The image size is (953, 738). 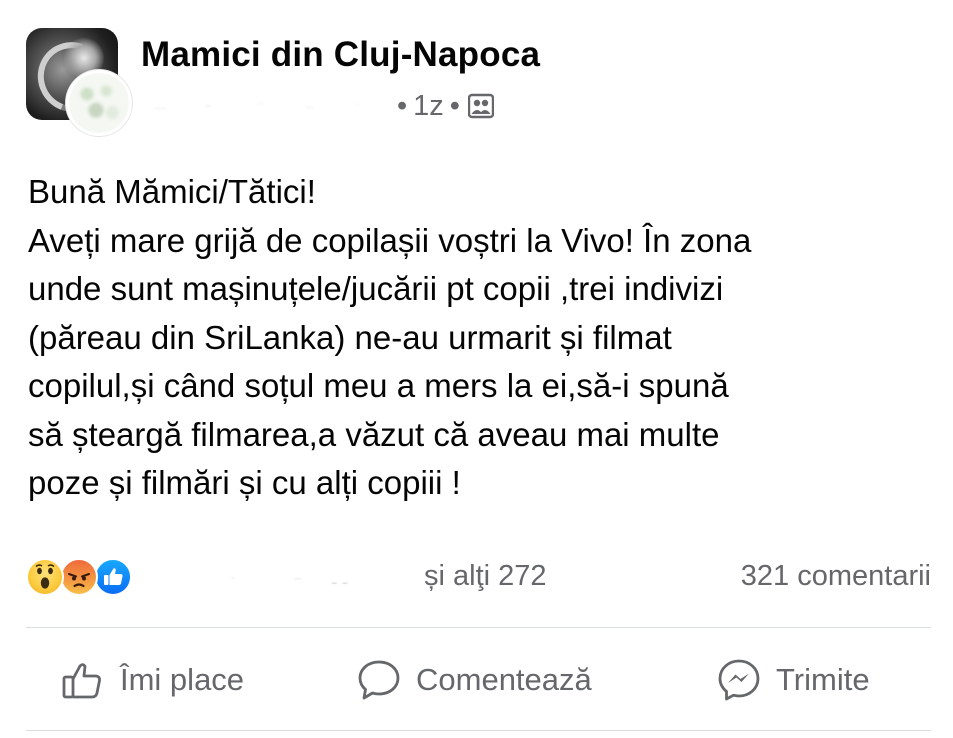 I want to click on avatar-group, so click(x=79, y=82).